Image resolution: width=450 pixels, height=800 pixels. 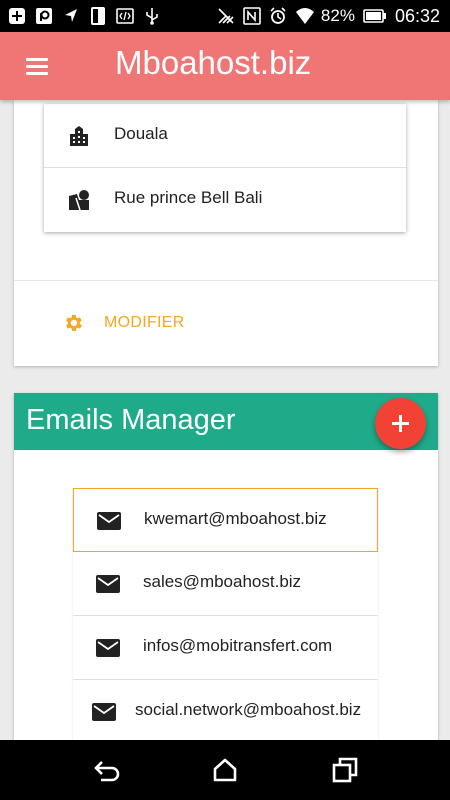 I want to click on modify-button-label: MODIFIER, so click(x=144, y=322).